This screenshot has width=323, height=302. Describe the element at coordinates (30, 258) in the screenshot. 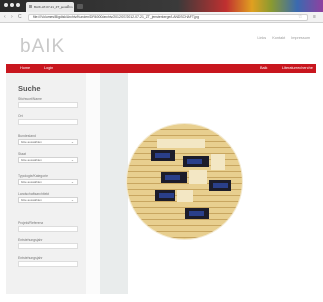

I see `field-label-entstehungsjahr-bis: Entstehungsjahr` at that location.